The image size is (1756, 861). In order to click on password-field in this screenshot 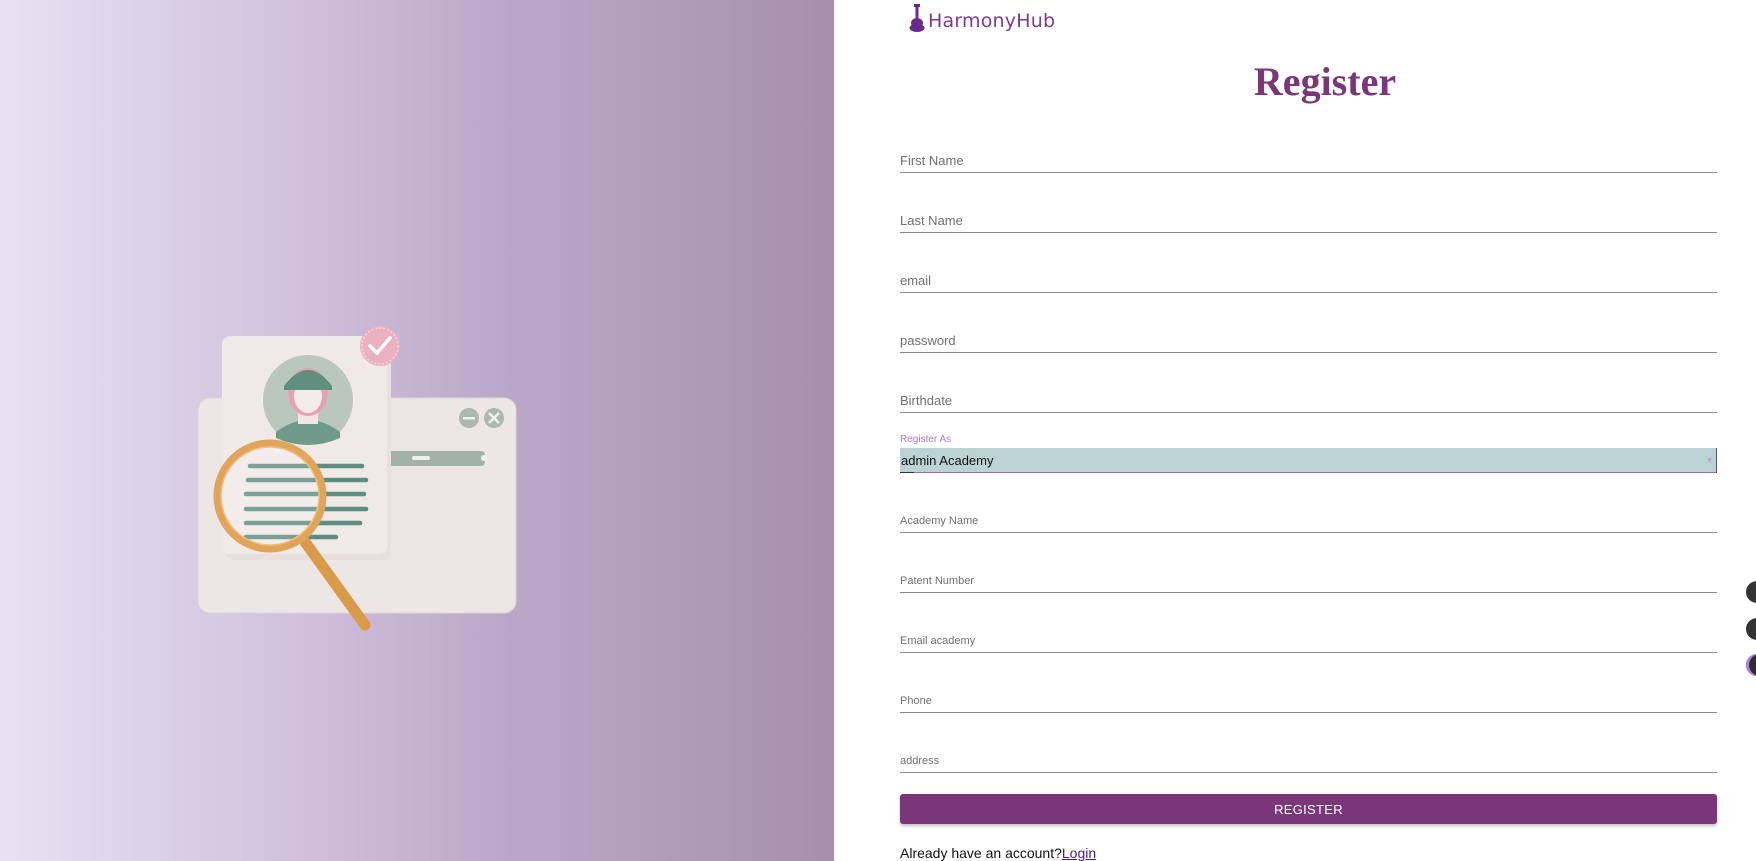, I will do `click(1308, 338)`.